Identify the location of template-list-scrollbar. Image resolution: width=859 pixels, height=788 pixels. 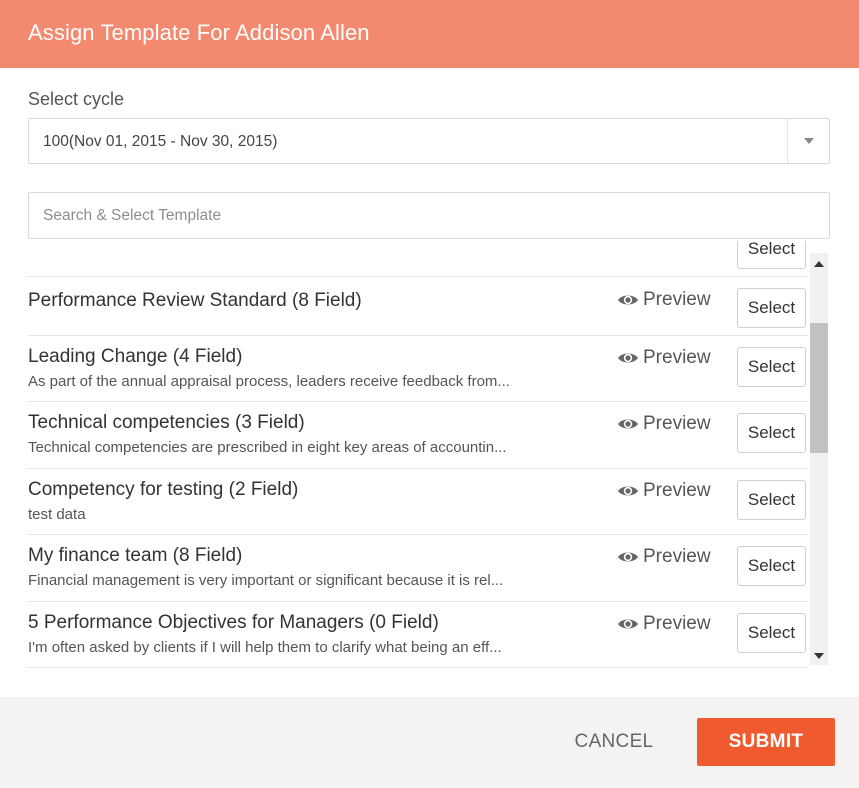
(819, 459).